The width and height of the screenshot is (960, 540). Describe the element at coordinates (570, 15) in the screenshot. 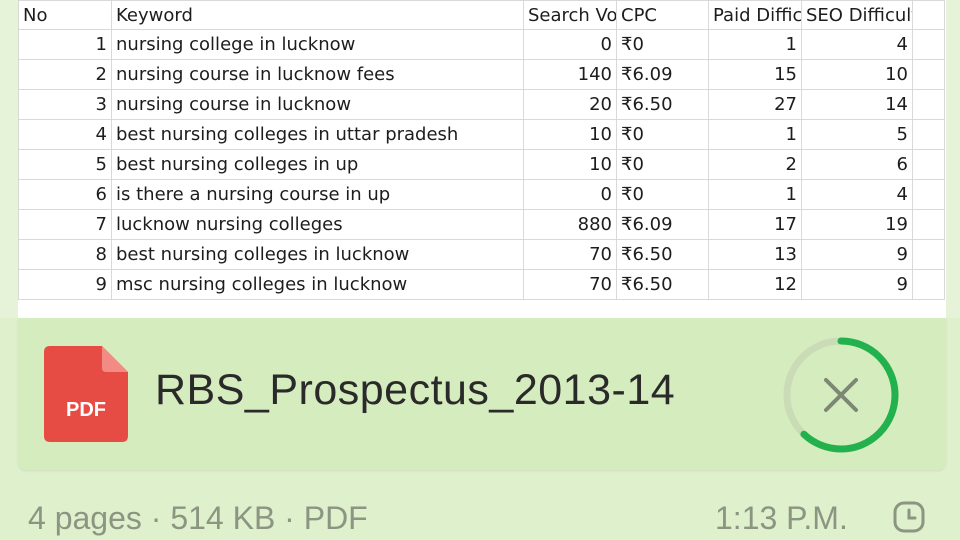

I see `header-search-volume: Search Vo` at that location.